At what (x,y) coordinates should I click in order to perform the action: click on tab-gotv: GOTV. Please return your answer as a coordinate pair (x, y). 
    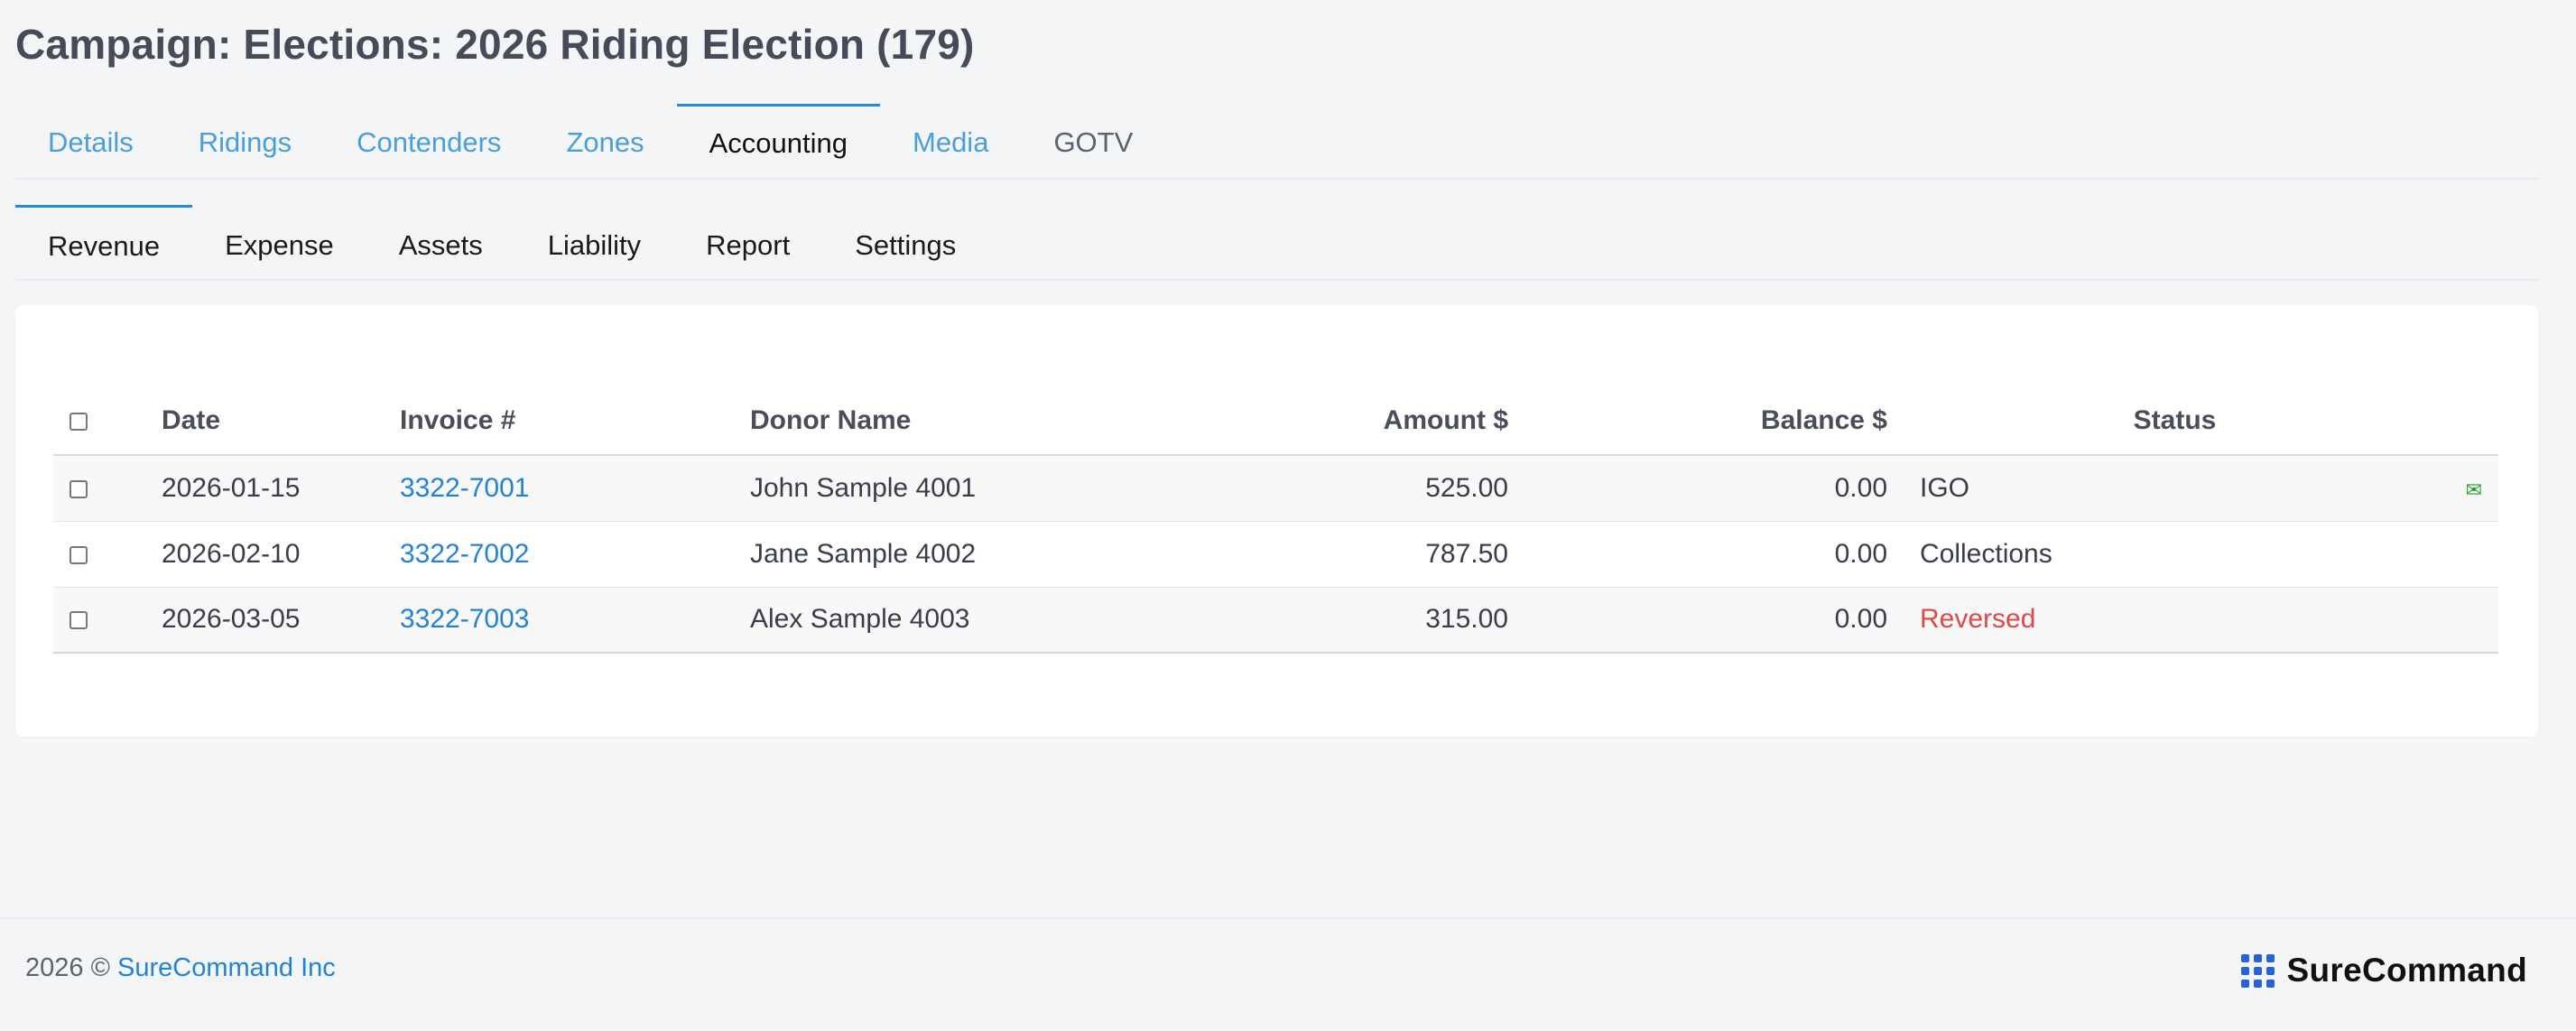
    Looking at the image, I should click on (1093, 141).